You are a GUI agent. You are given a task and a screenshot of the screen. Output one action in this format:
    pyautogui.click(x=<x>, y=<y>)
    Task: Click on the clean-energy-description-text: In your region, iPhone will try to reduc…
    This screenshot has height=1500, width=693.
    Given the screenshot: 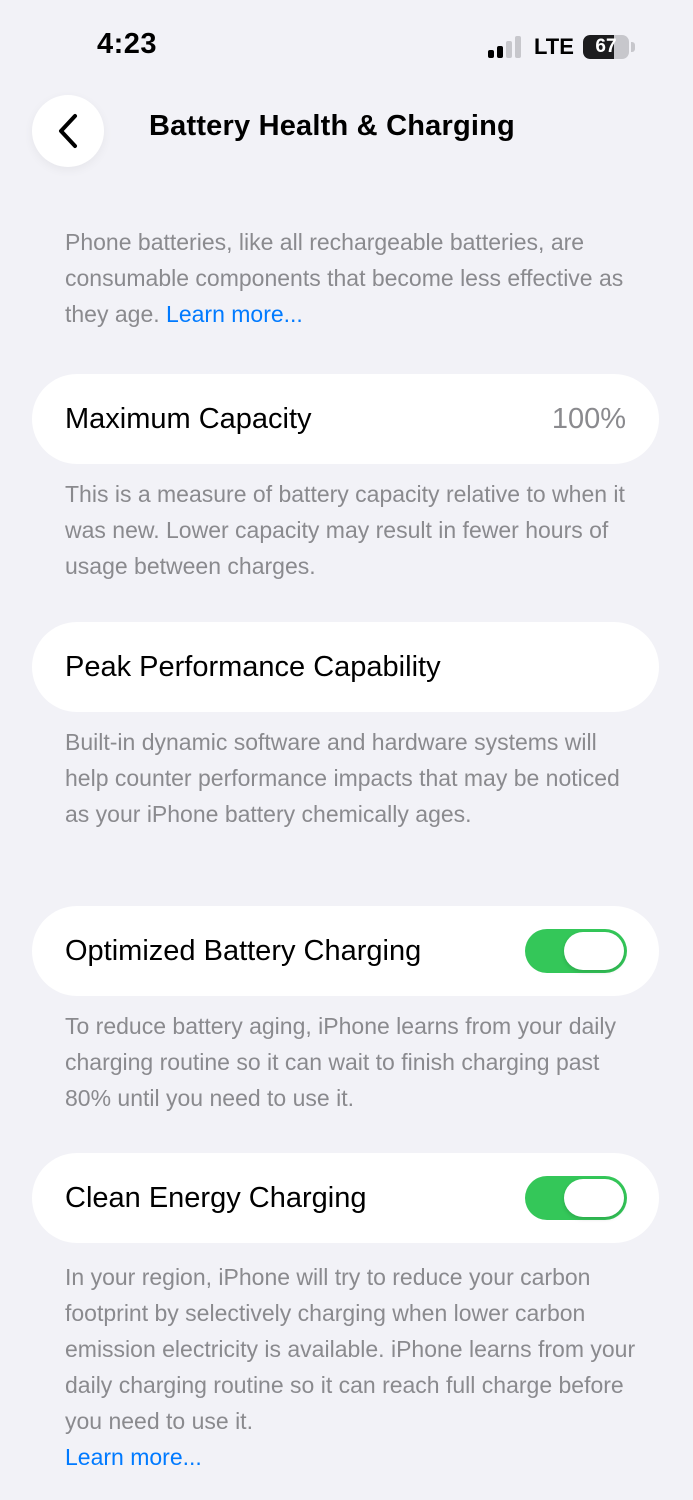 What is the action you would take?
    pyautogui.click(x=350, y=1349)
    